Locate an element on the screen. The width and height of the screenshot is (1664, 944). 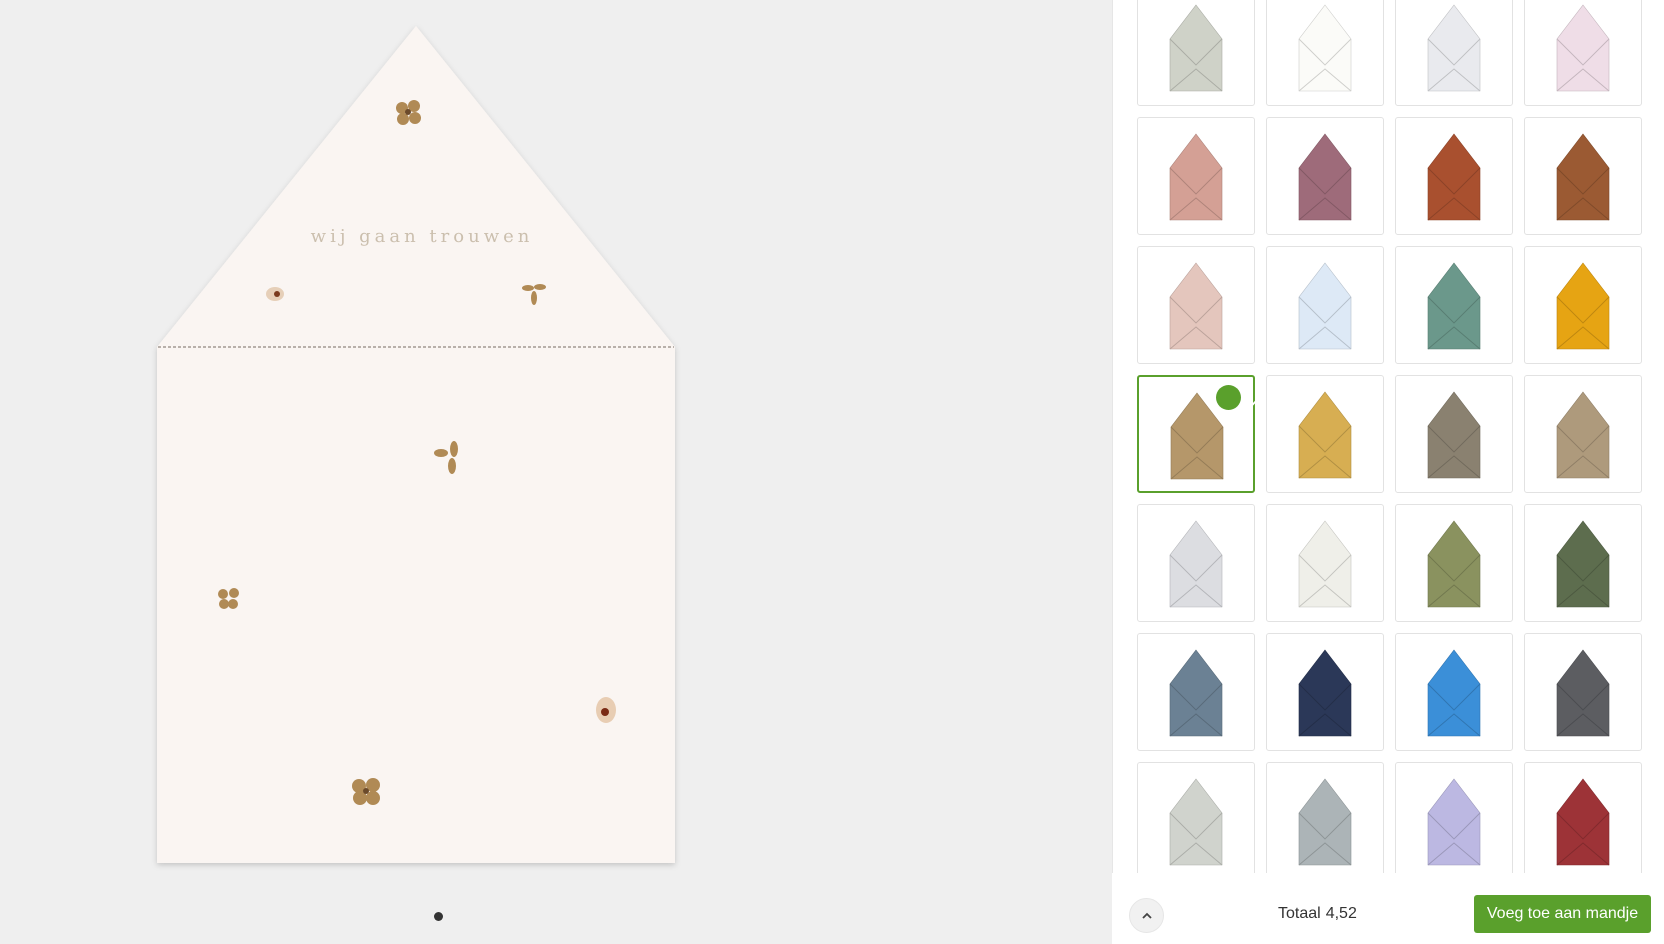
check-icon is located at coordinates (1237, 397).